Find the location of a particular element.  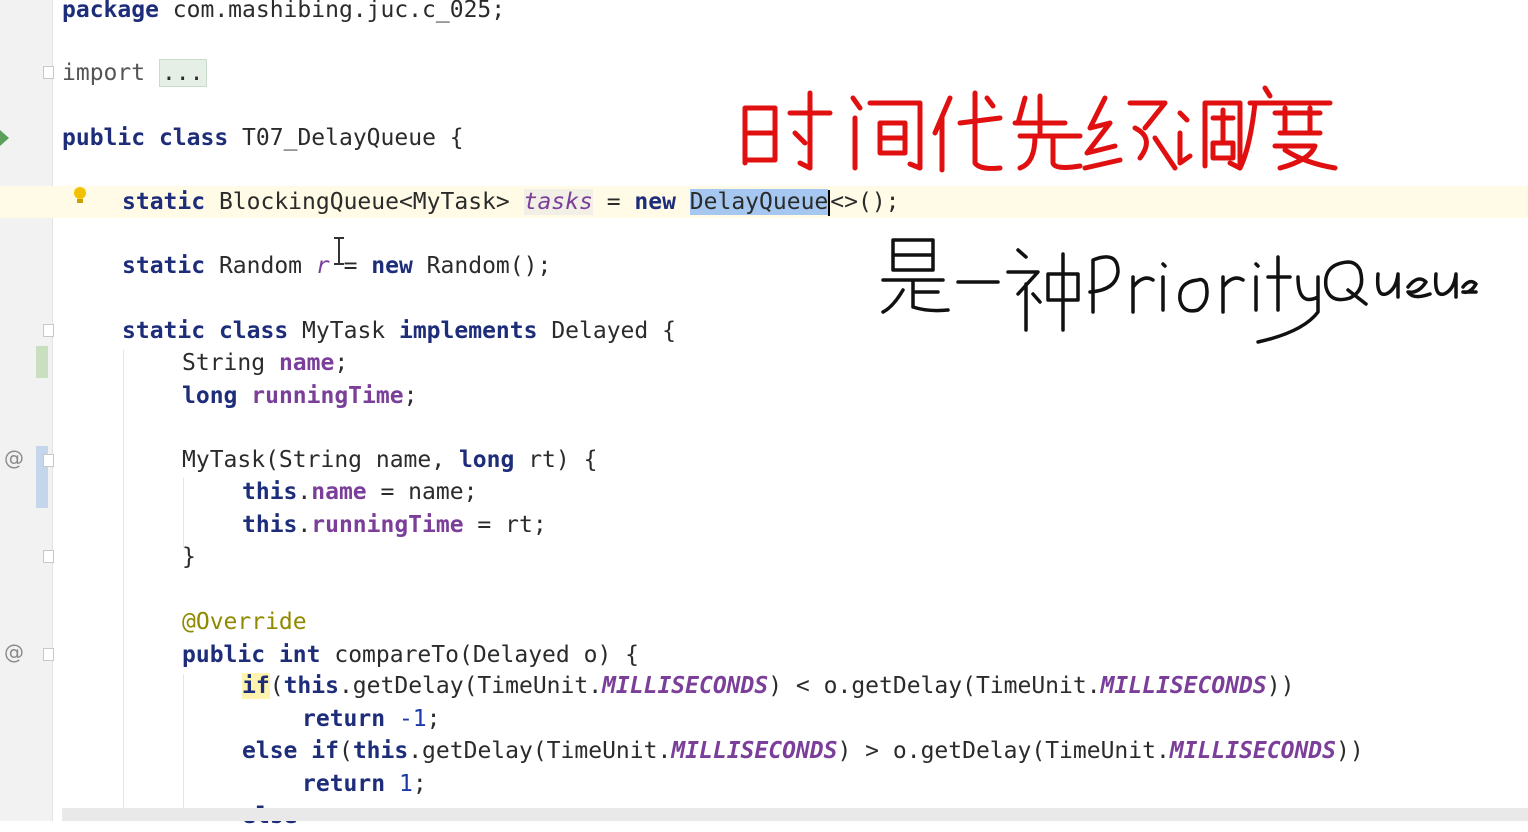

run-arrow-icon is located at coordinates (4, 138).